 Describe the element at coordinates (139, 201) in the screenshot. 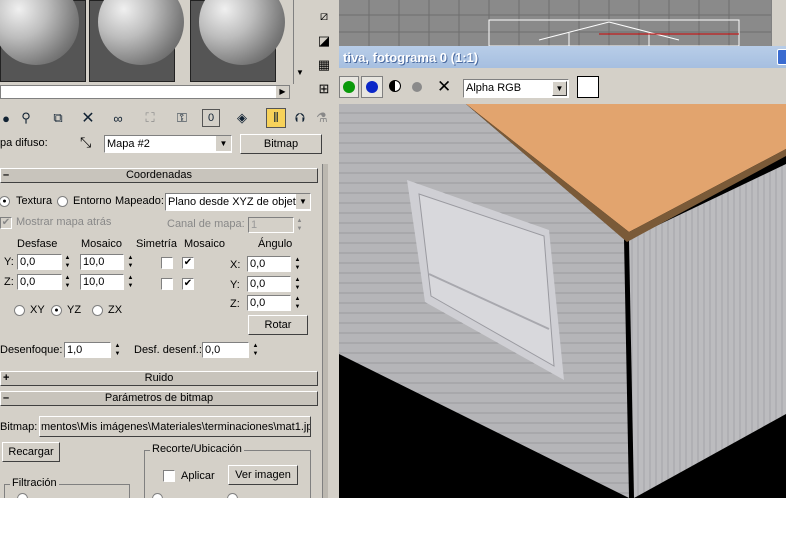

I see `mapping-label: Mapeado:` at that location.